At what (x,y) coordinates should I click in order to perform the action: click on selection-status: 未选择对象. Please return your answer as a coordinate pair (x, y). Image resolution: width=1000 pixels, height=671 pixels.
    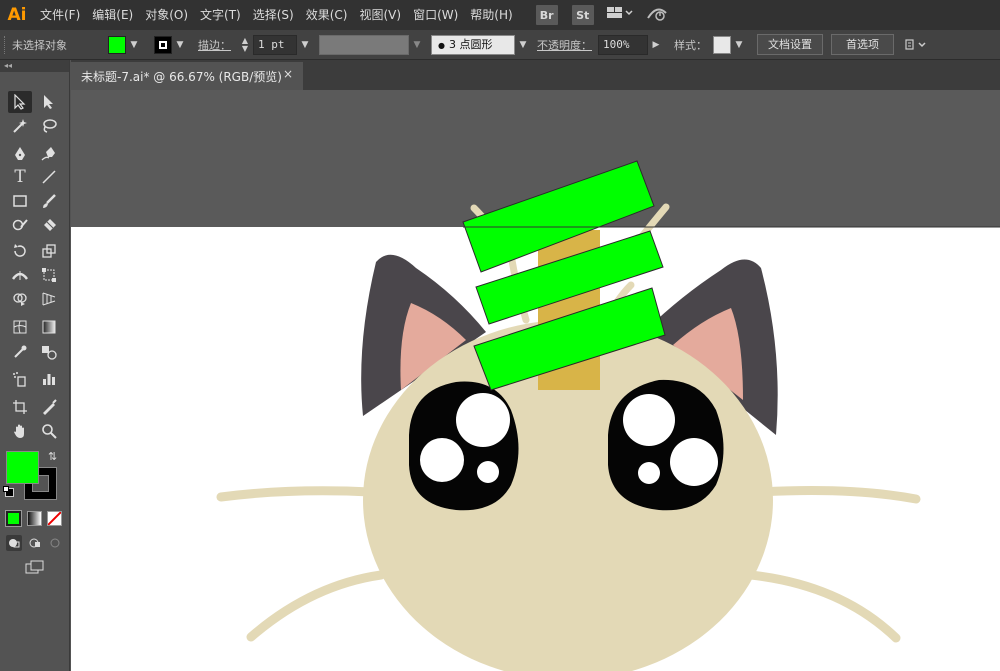
    Looking at the image, I should click on (39, 45).